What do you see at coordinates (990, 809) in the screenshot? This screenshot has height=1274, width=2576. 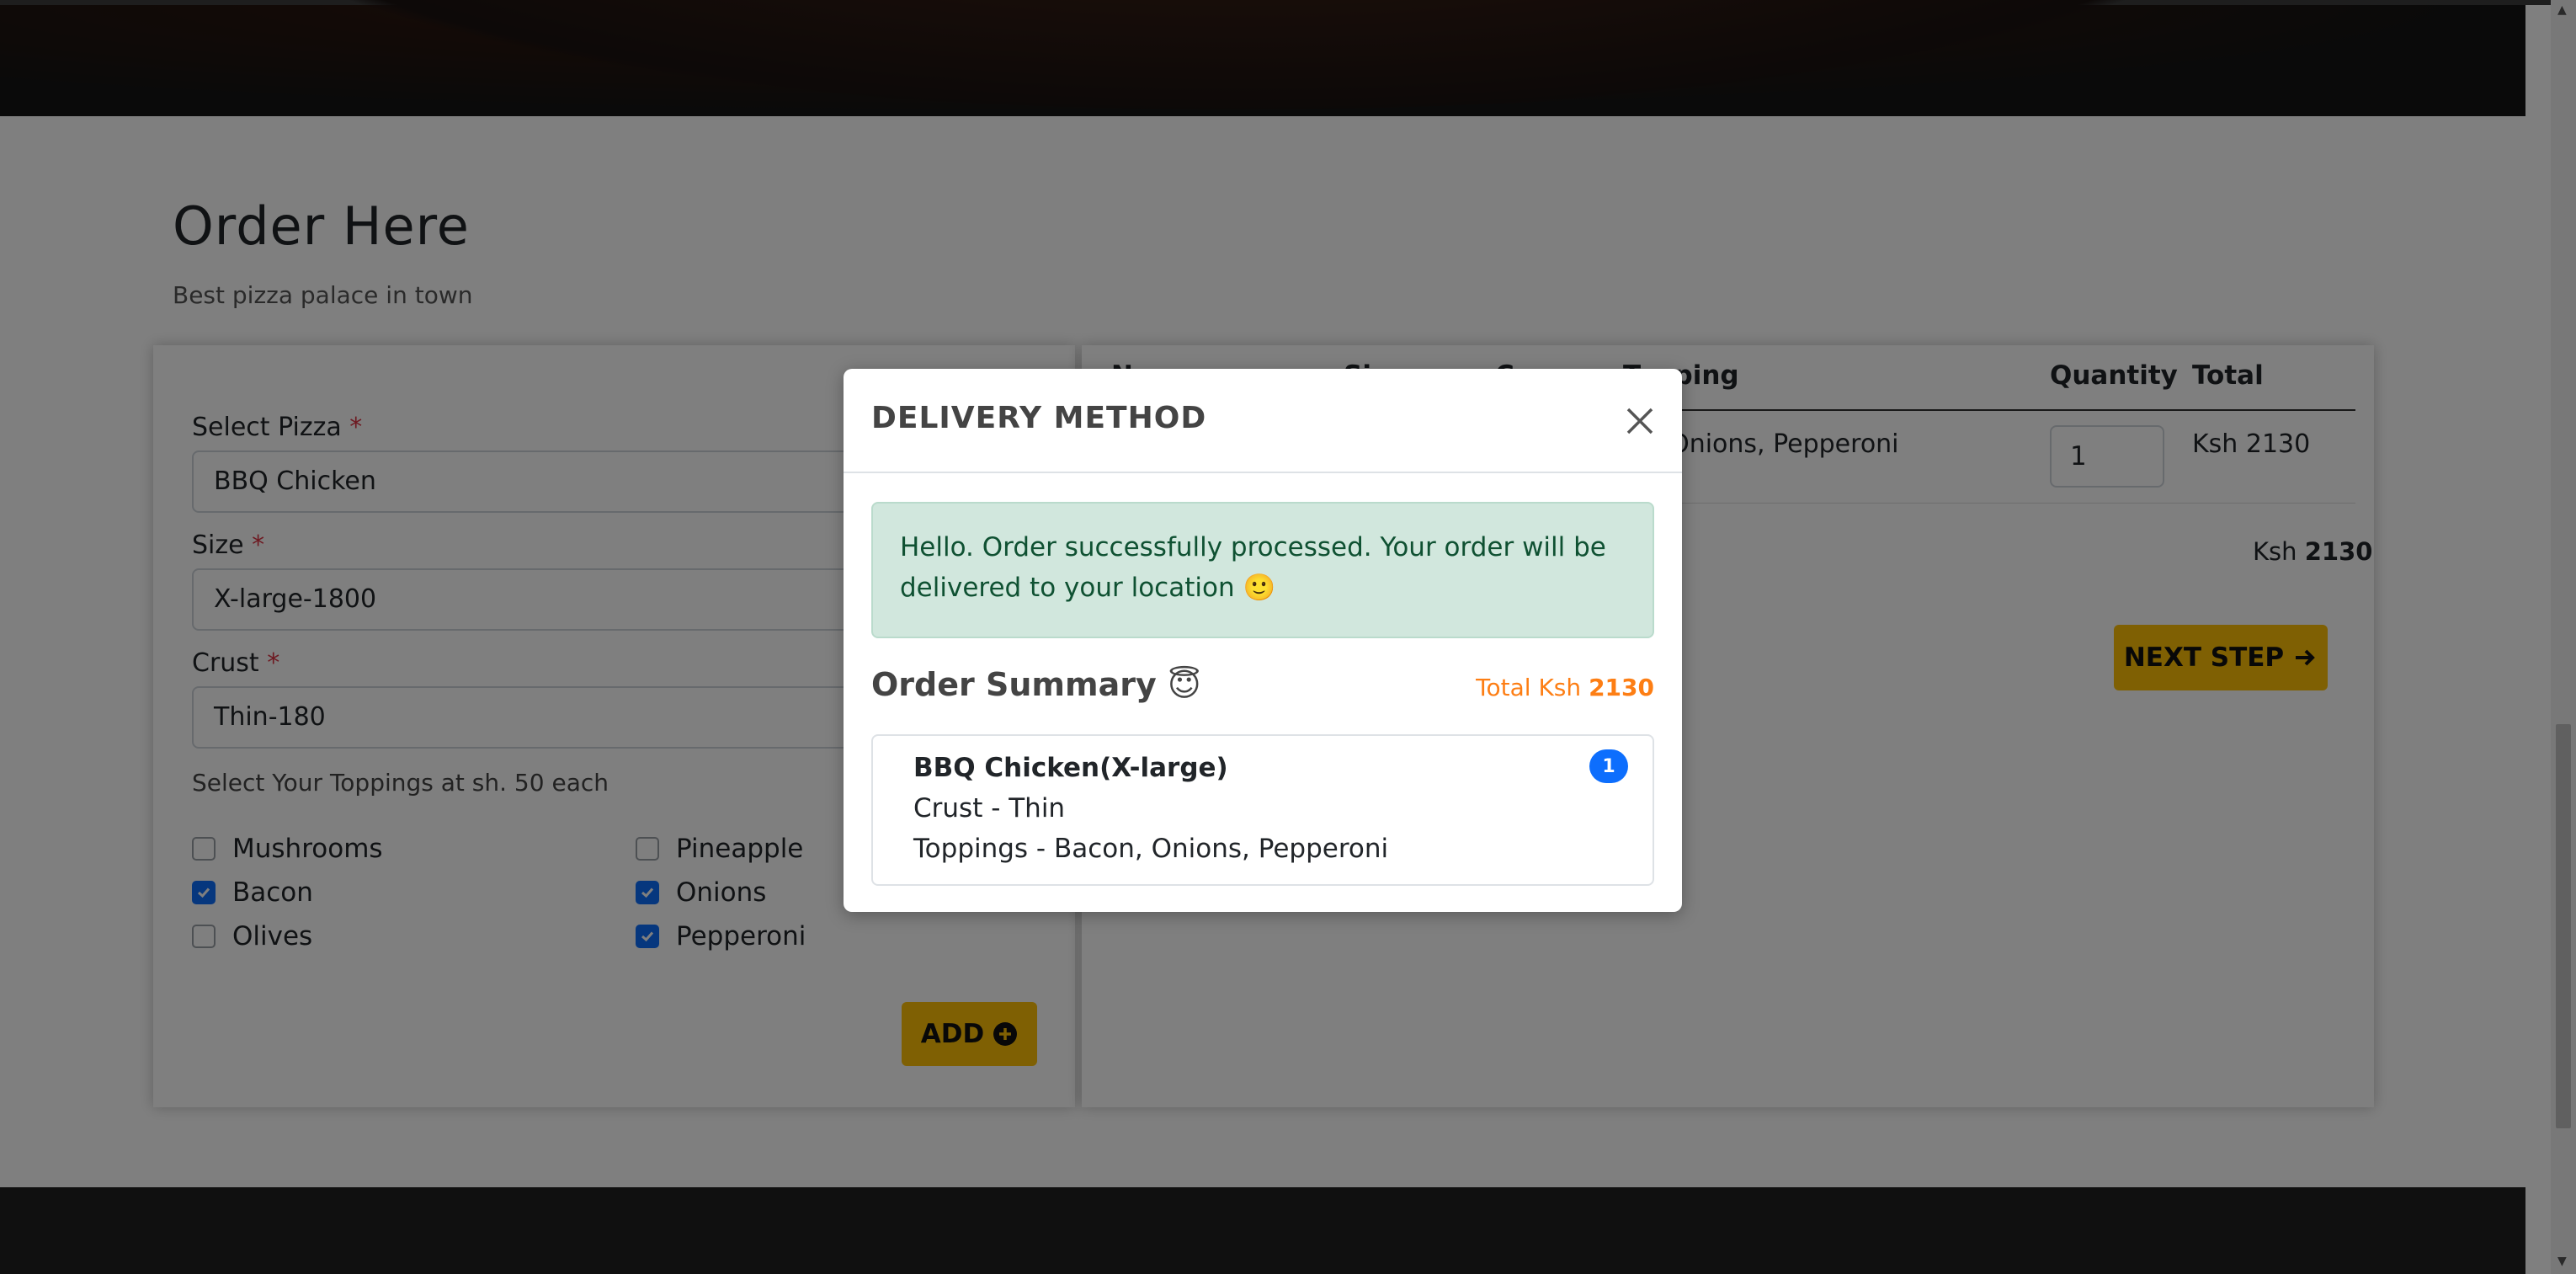 I see `item-crust: Crust - Thin` at bounding box center [990, 809].